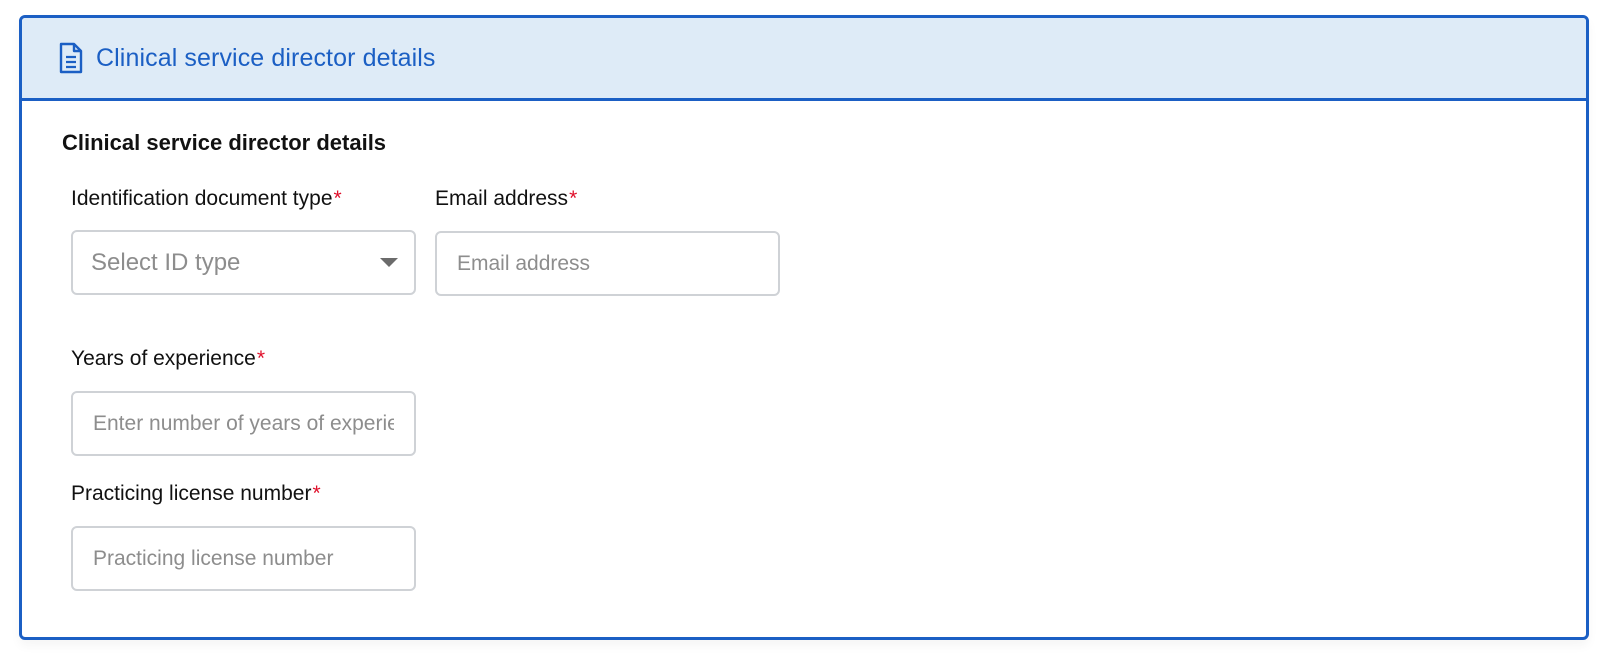 The width and height of the screenshot is (1600, 664). I want to click on id-type-select: Select ID type, so click(243, 262).